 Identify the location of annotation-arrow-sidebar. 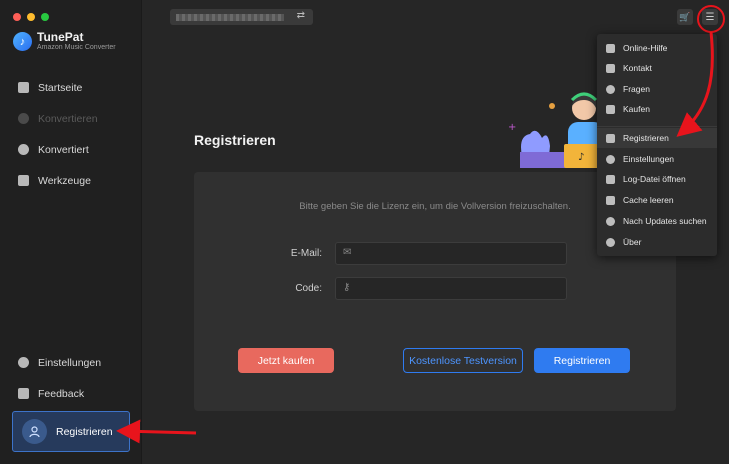
(156, 431).